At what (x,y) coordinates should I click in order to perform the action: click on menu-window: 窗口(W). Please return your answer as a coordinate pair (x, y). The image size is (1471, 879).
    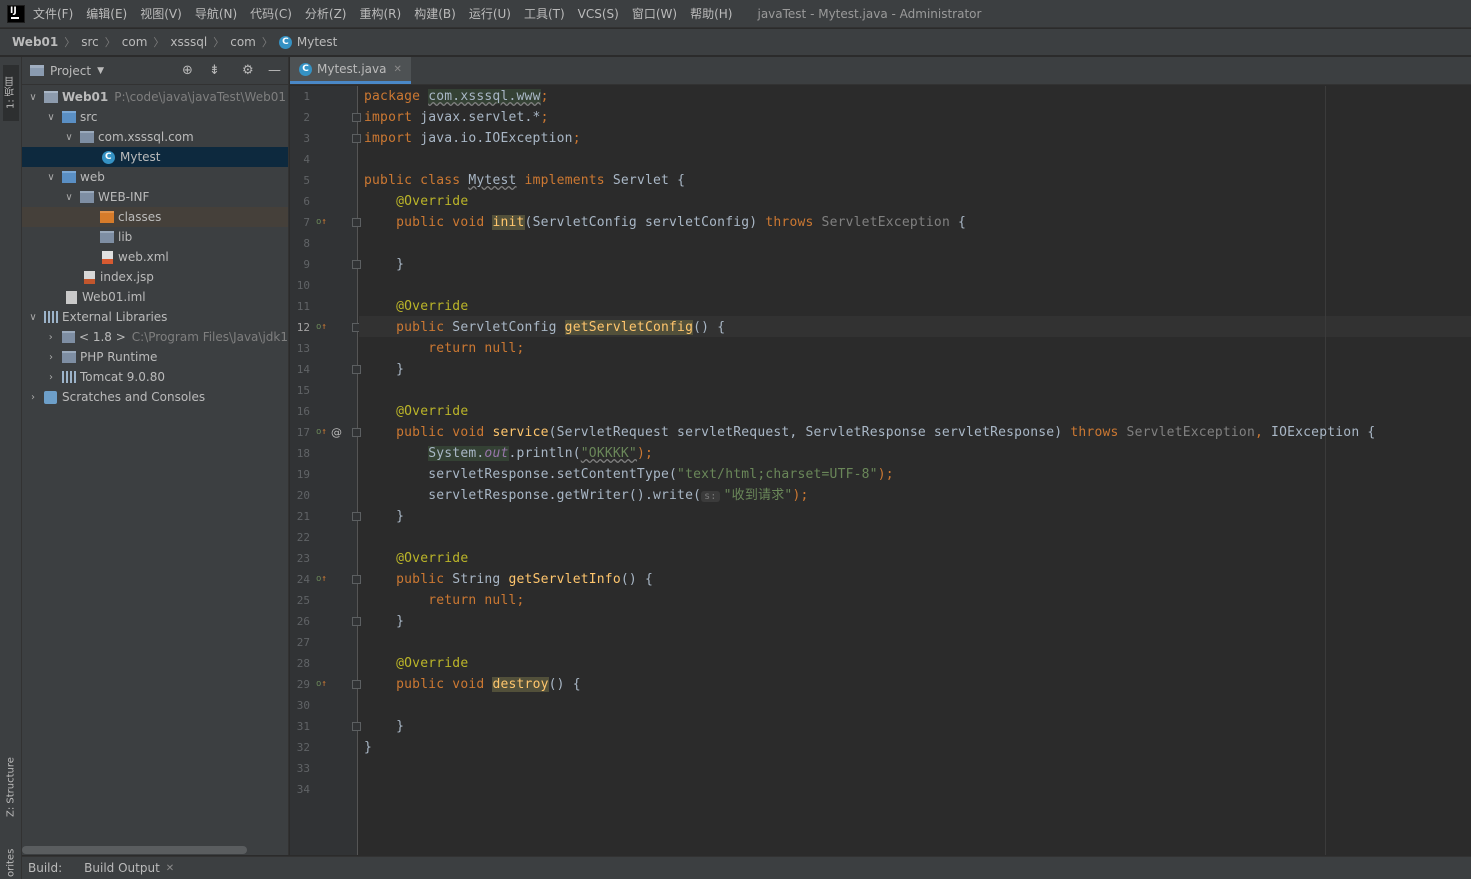
    Looking at the image, I should click on (654, 13).